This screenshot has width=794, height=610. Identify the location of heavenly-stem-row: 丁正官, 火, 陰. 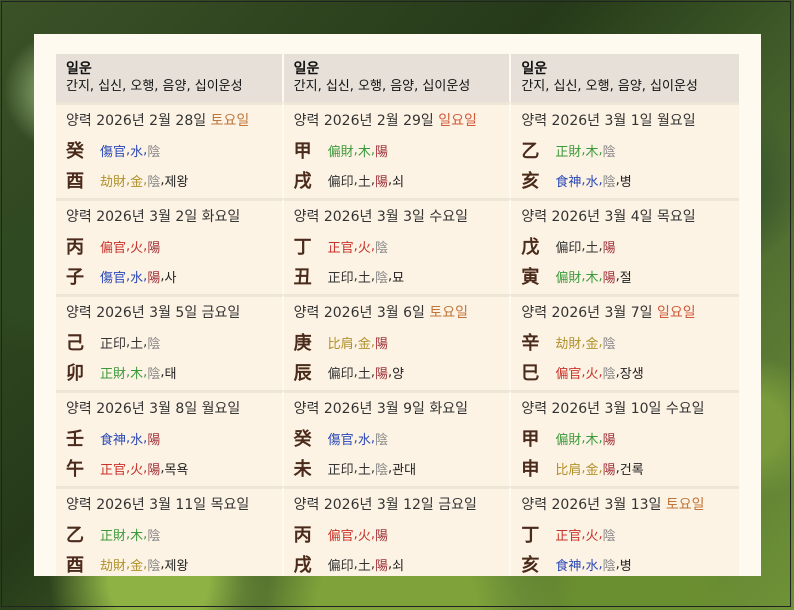
(396, 247).